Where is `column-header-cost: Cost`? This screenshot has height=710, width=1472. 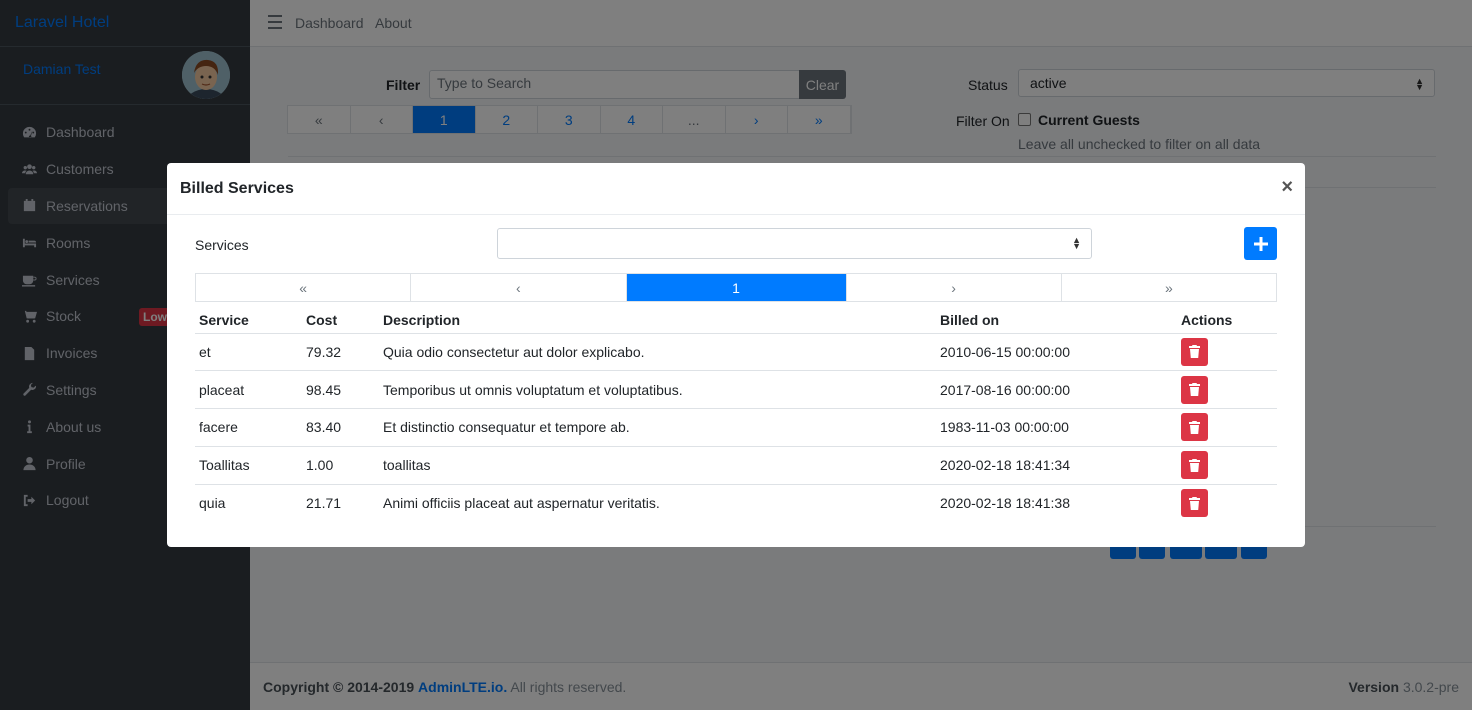 column-header-cost: Cost is located at coordinates (340, 320).